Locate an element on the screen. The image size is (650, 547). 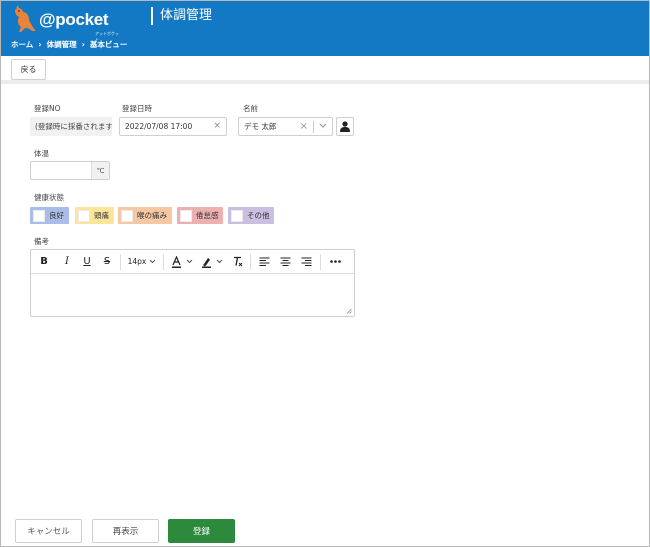
health-option-headache: 頭痛 is located at coordinates (94, 215).